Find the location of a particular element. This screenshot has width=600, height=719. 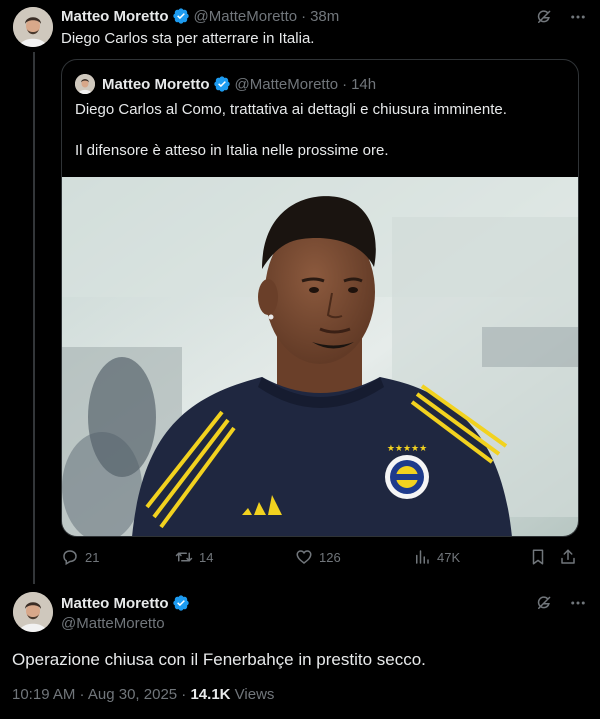

like-button: 126 is located at coordinates (318, 557).